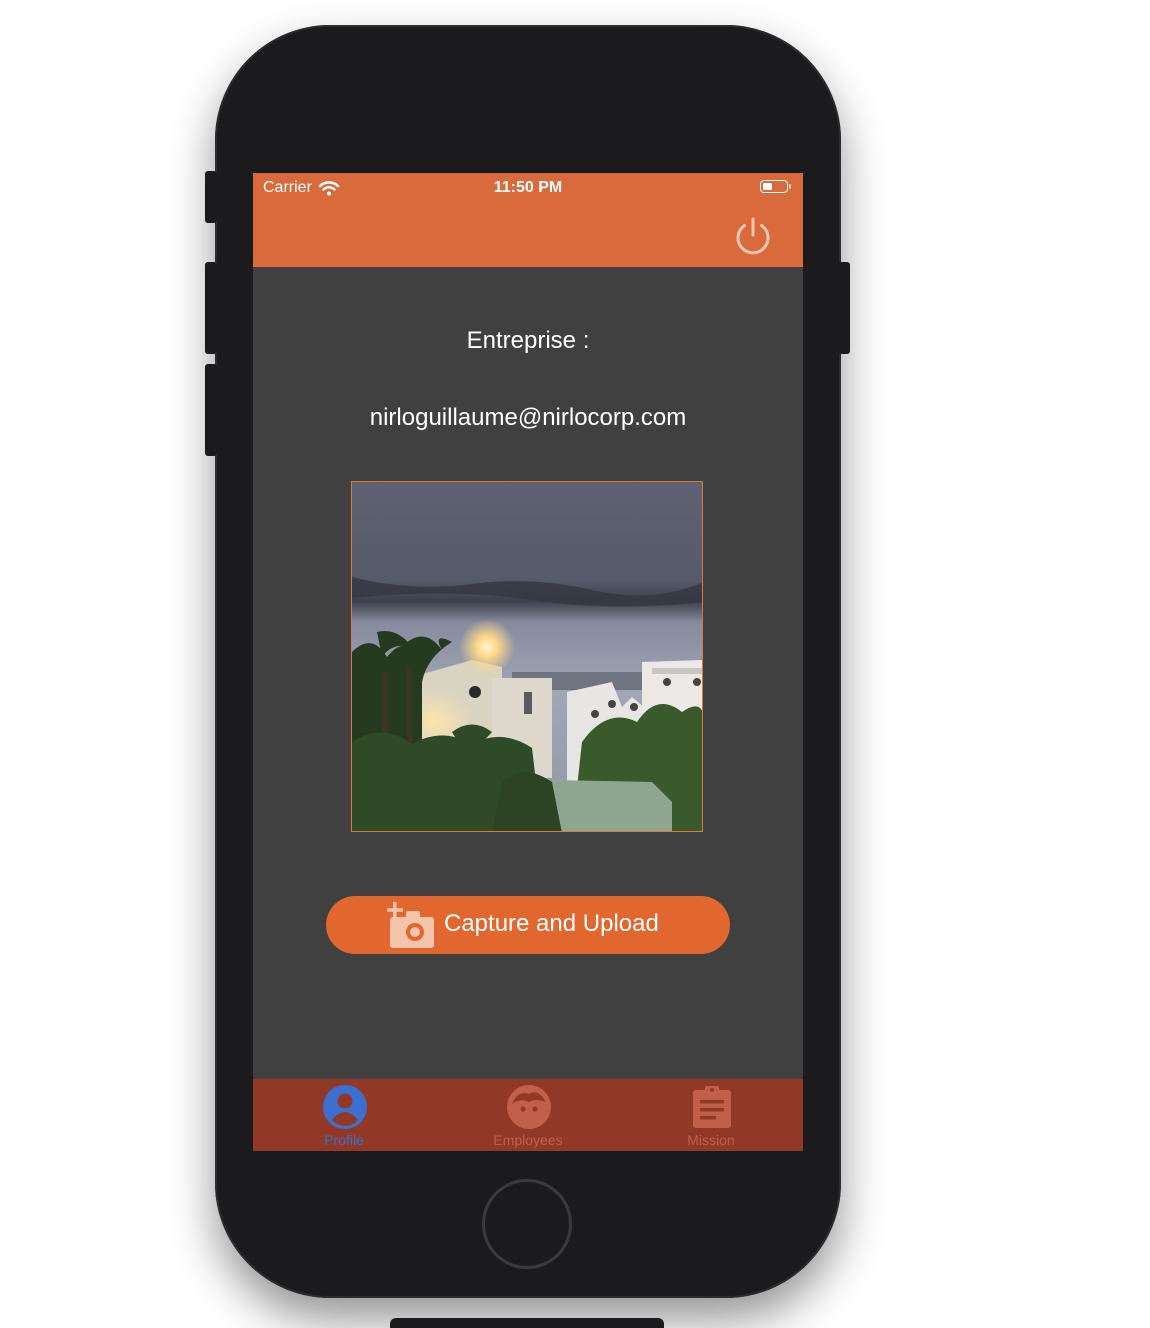 The image size is (1150, 1328). I want to click on tab-bar: Profile Employees Mission, so click(528, 1115).